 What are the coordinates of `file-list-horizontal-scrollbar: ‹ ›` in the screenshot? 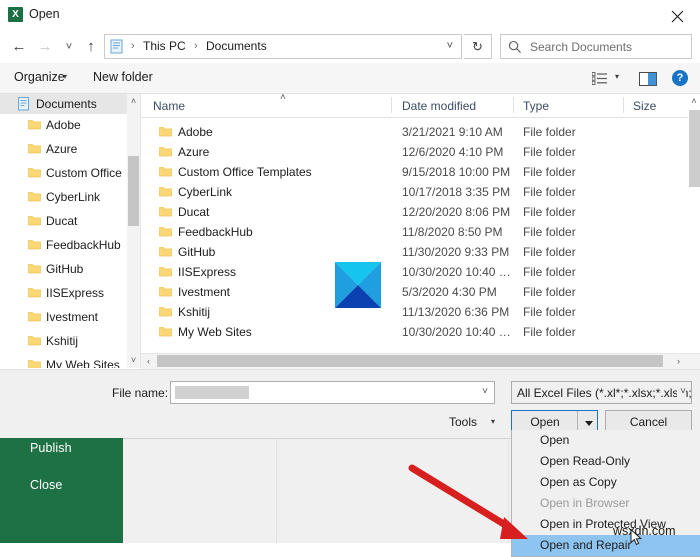 It's located at (420, 361).